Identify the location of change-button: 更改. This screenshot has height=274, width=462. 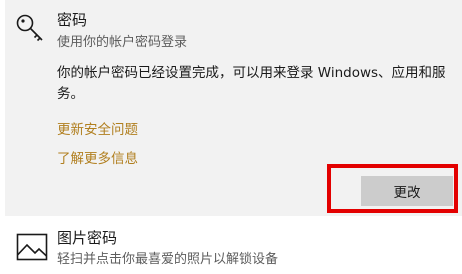
(407, 191).